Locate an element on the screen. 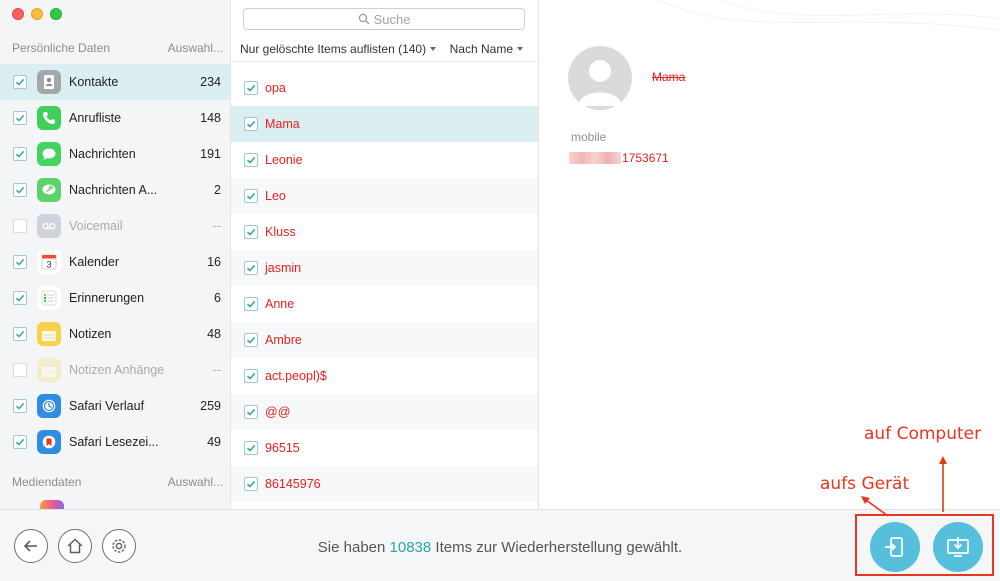 The width and height of the screenshot is (1000, 581). back-button is located at coordinates (31, 546).